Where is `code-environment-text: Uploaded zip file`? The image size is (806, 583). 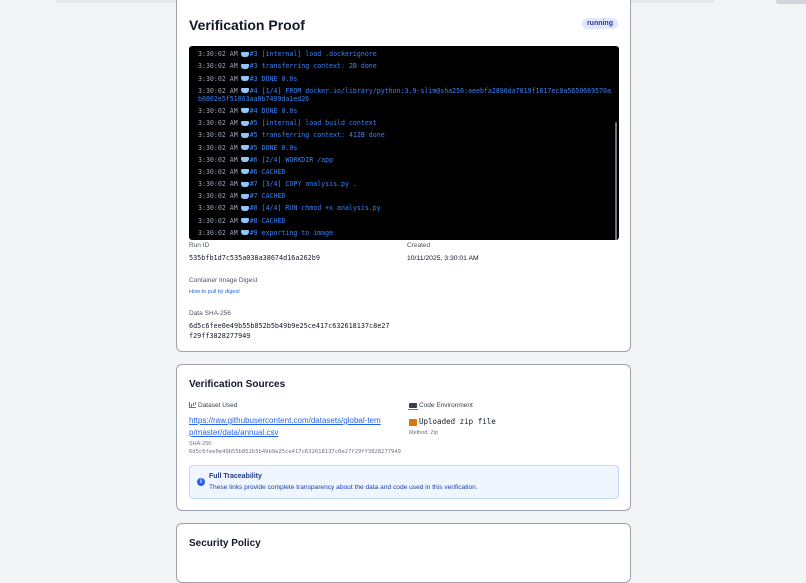
code-environment-text: Uploaded zip file is located at coordinates (457, 421).